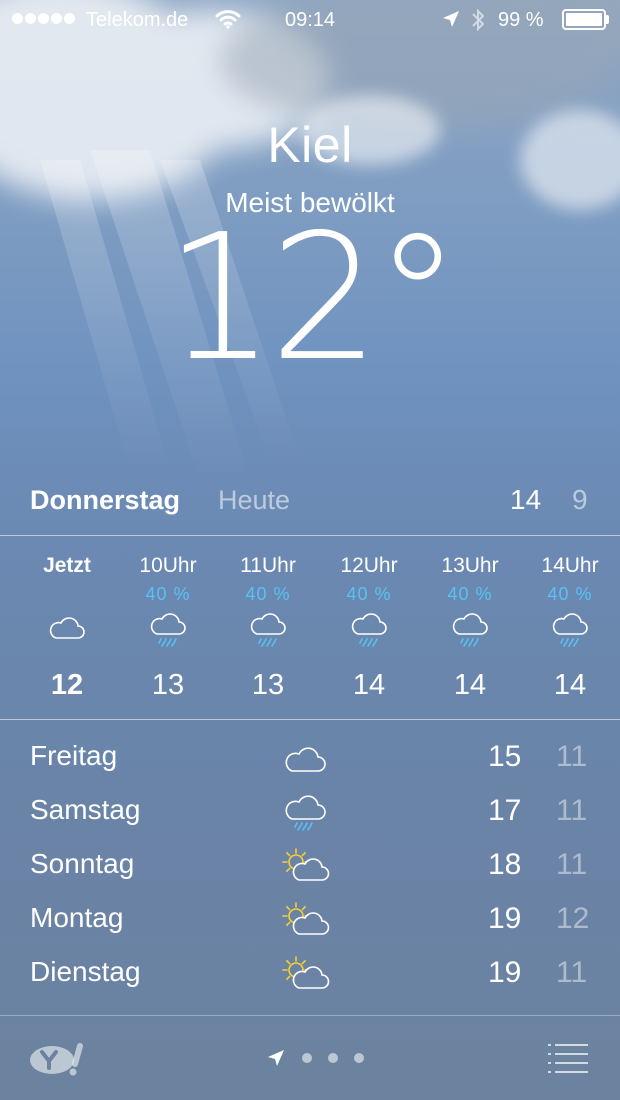  Describe the element at coordinates (85, 809) in the screenshot. I see `weekday: Samstag` at that location.